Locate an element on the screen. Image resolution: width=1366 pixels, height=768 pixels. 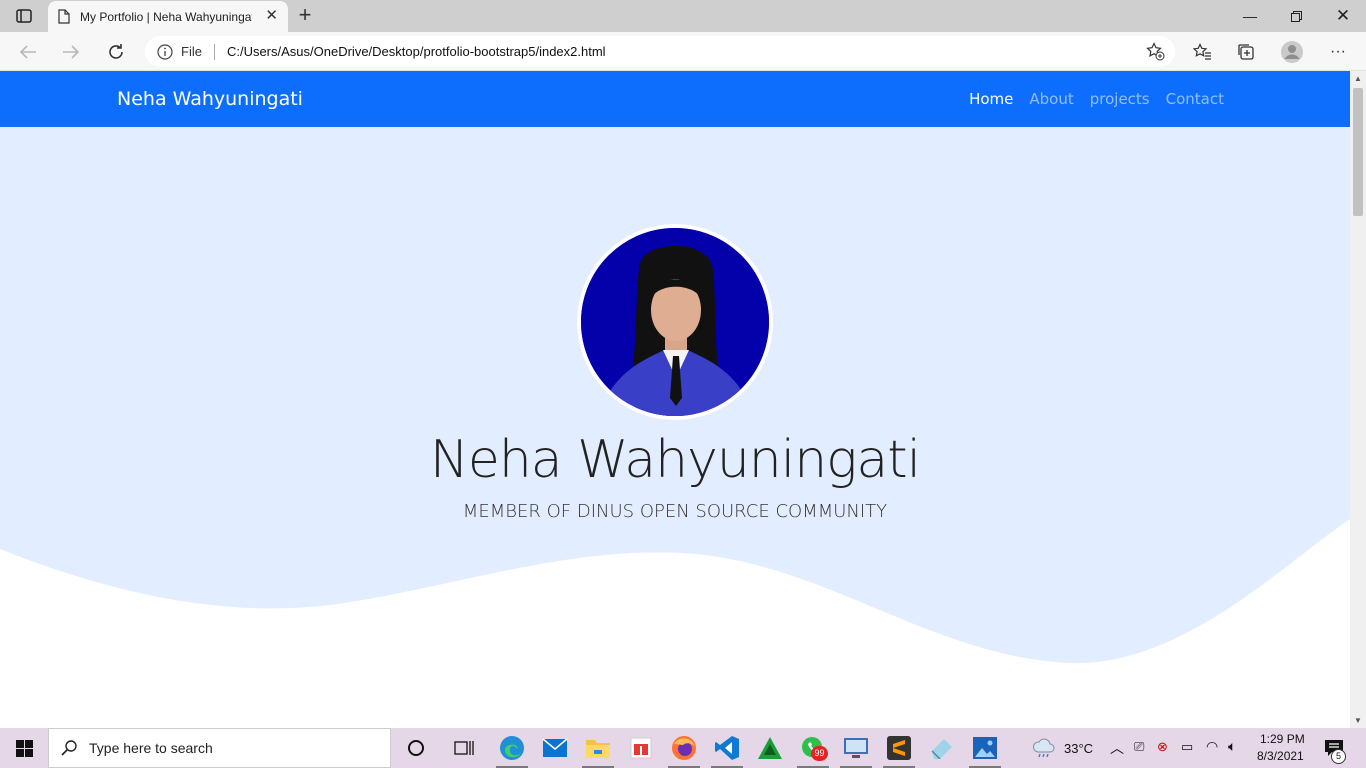
taskbar-store is located at coordinates (641, 748).